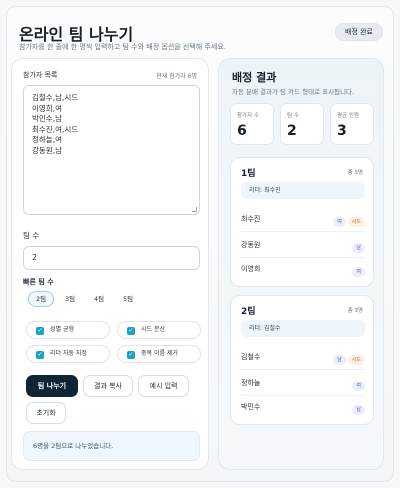 The height and width of the screenshot is (488, 400). I want to click on stat-value: 6, so click(242, 131).